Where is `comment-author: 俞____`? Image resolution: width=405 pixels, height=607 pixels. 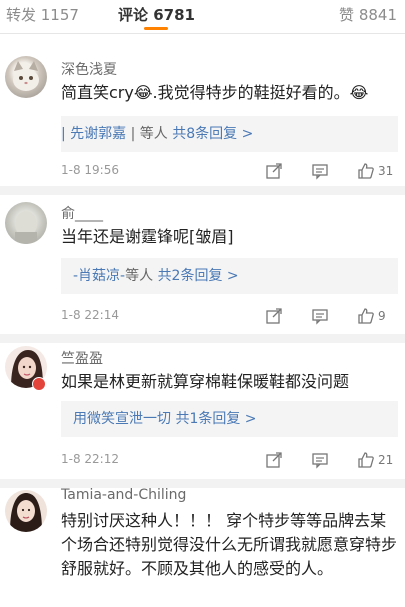 comment-author: 俞____ is located at coordinates (82, 213).